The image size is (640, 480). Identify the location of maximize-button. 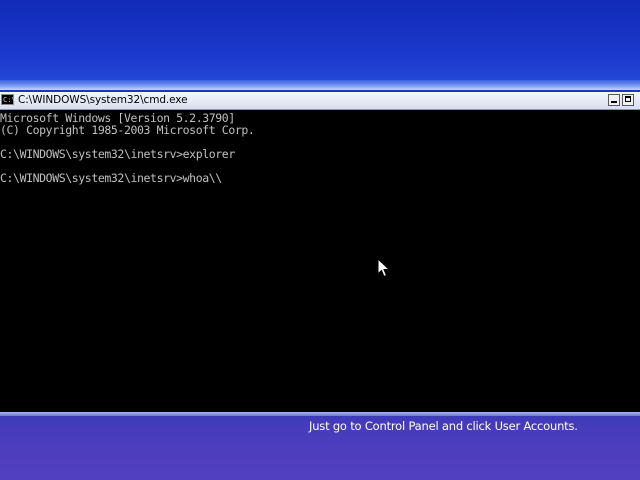
(628, 100).